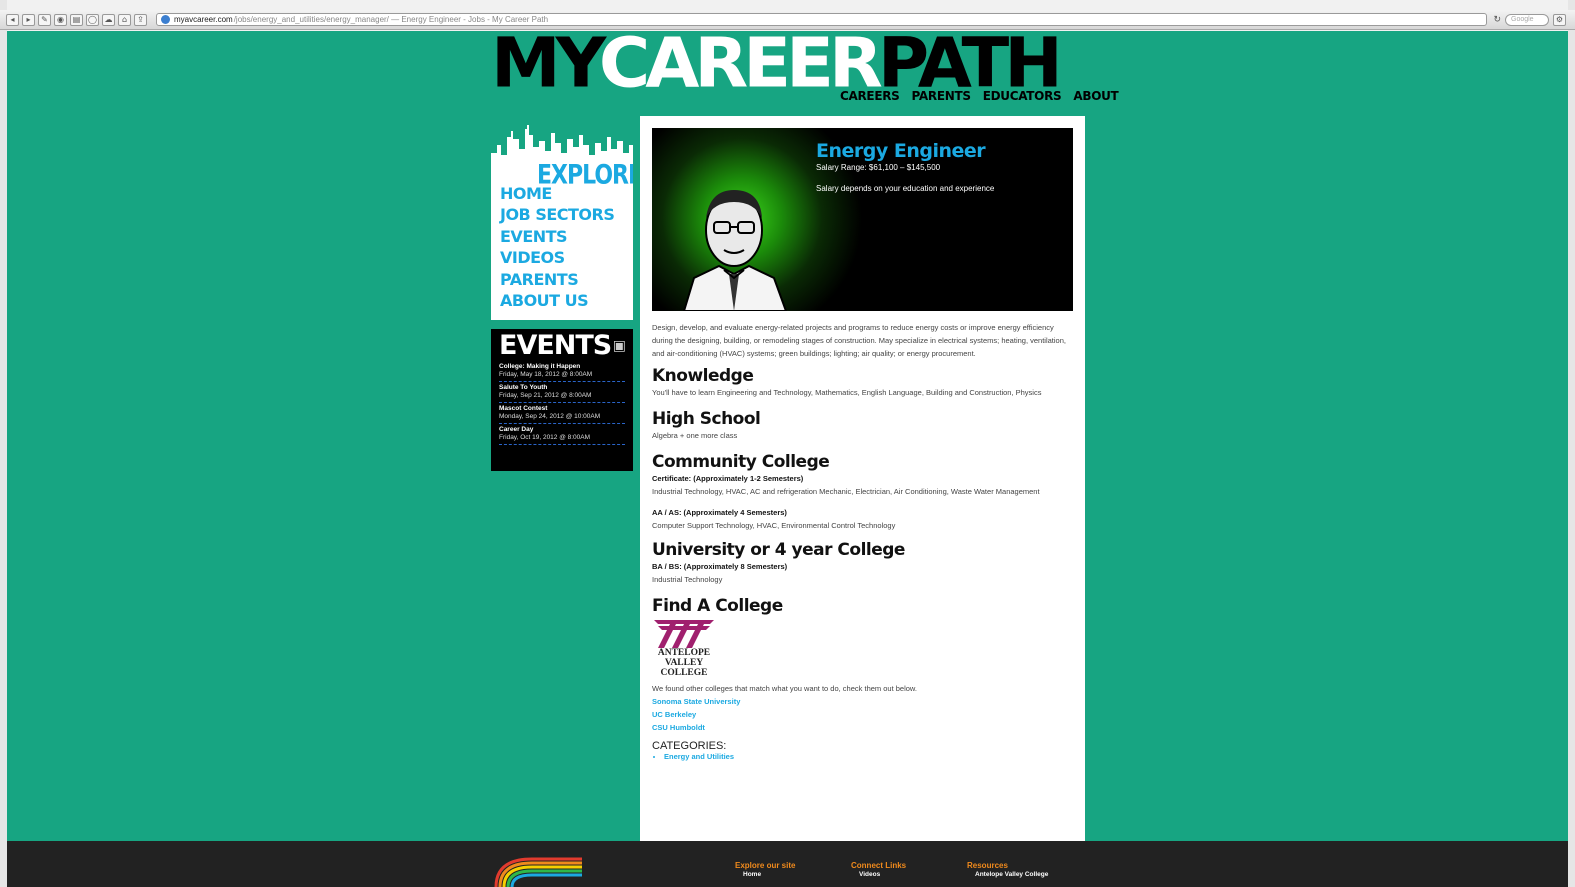  Describe the element at coordinates (28, 19) in the screenshot. I see `forward-button: ▸` at that location.